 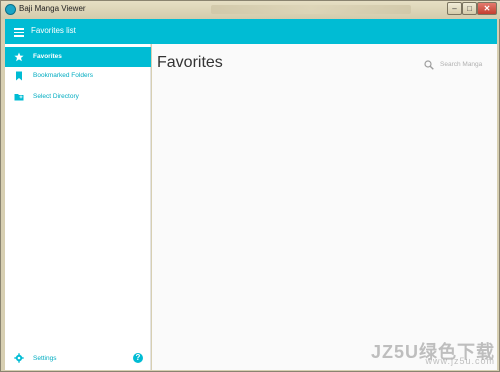 What do you see at coordinates (63, 75) in the screenshot?
I see `sidebar-item-label: Bookmarked Folders` at bounding box center [63, 75].